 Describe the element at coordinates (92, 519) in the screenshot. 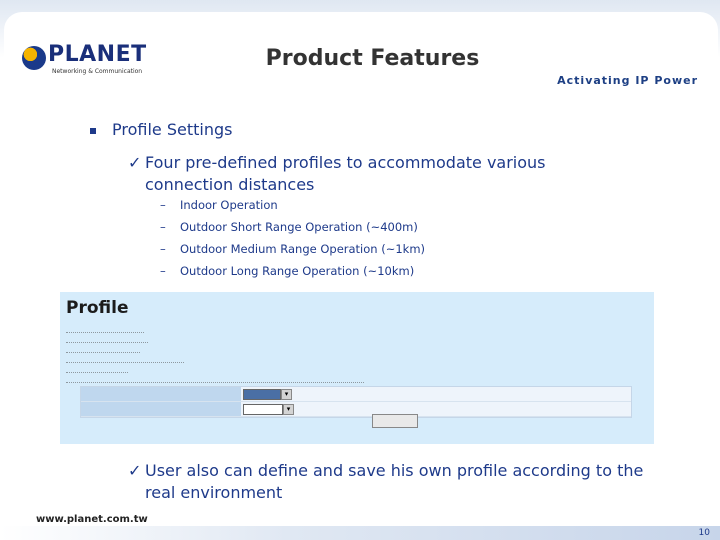

I see `footer-url: www.planet.com.tw` at that location.